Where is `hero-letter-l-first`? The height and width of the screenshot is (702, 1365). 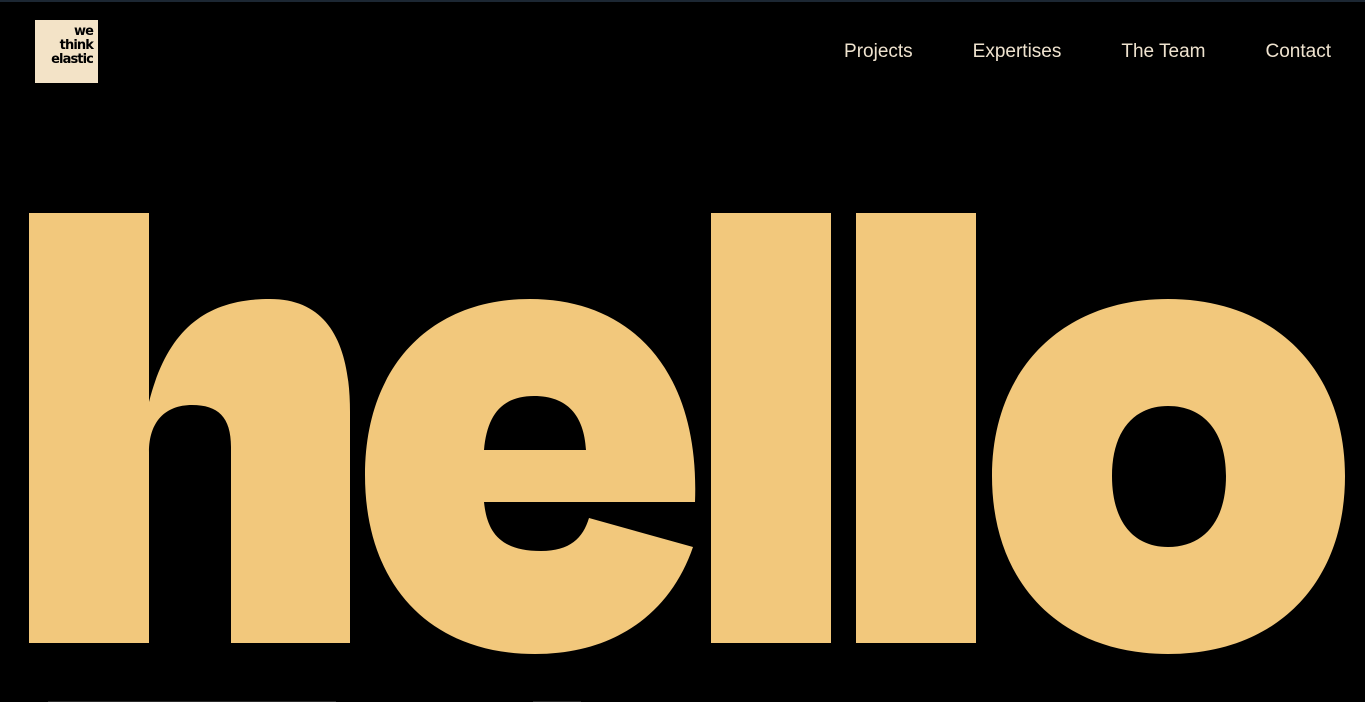
hero-letter-l-first is located at coordinates (771, 428).